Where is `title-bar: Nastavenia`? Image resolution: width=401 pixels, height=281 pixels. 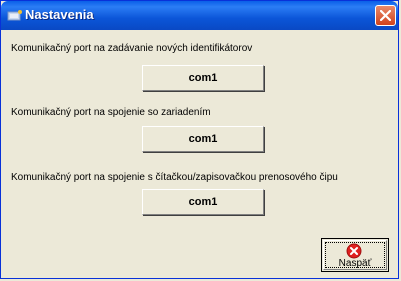 title-bar: Nastavenia is located at coordinates (199, 15).